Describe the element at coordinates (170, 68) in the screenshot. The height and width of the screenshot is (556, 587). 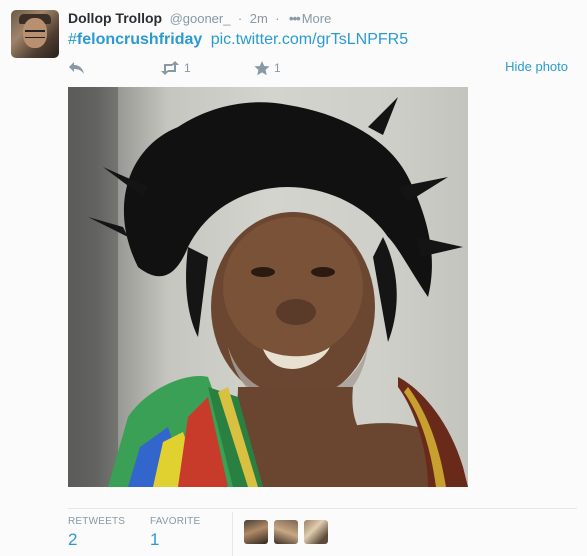
I see `retweet-icon` at that location.